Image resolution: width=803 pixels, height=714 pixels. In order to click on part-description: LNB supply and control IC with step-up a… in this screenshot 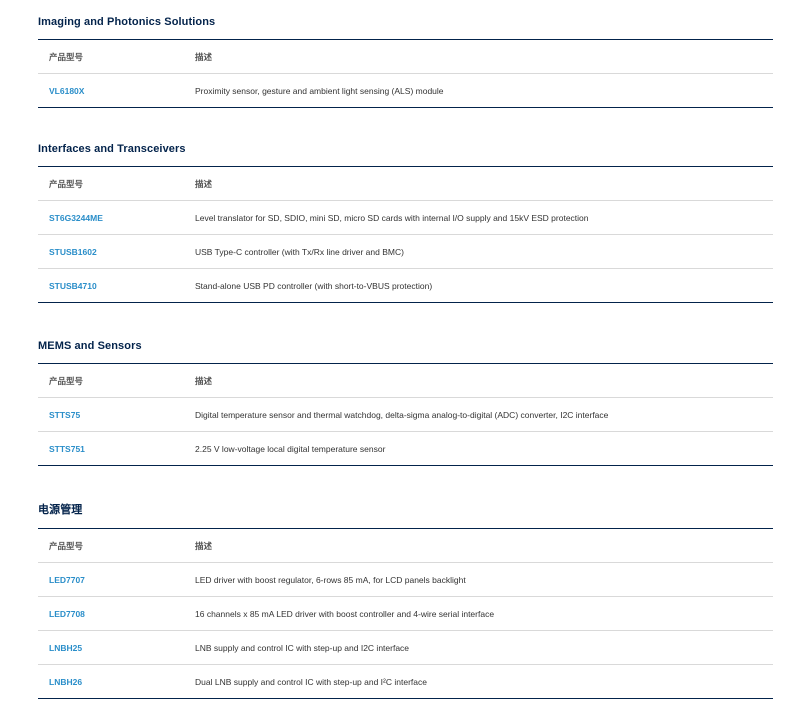, I will do `click(484, 647)`.